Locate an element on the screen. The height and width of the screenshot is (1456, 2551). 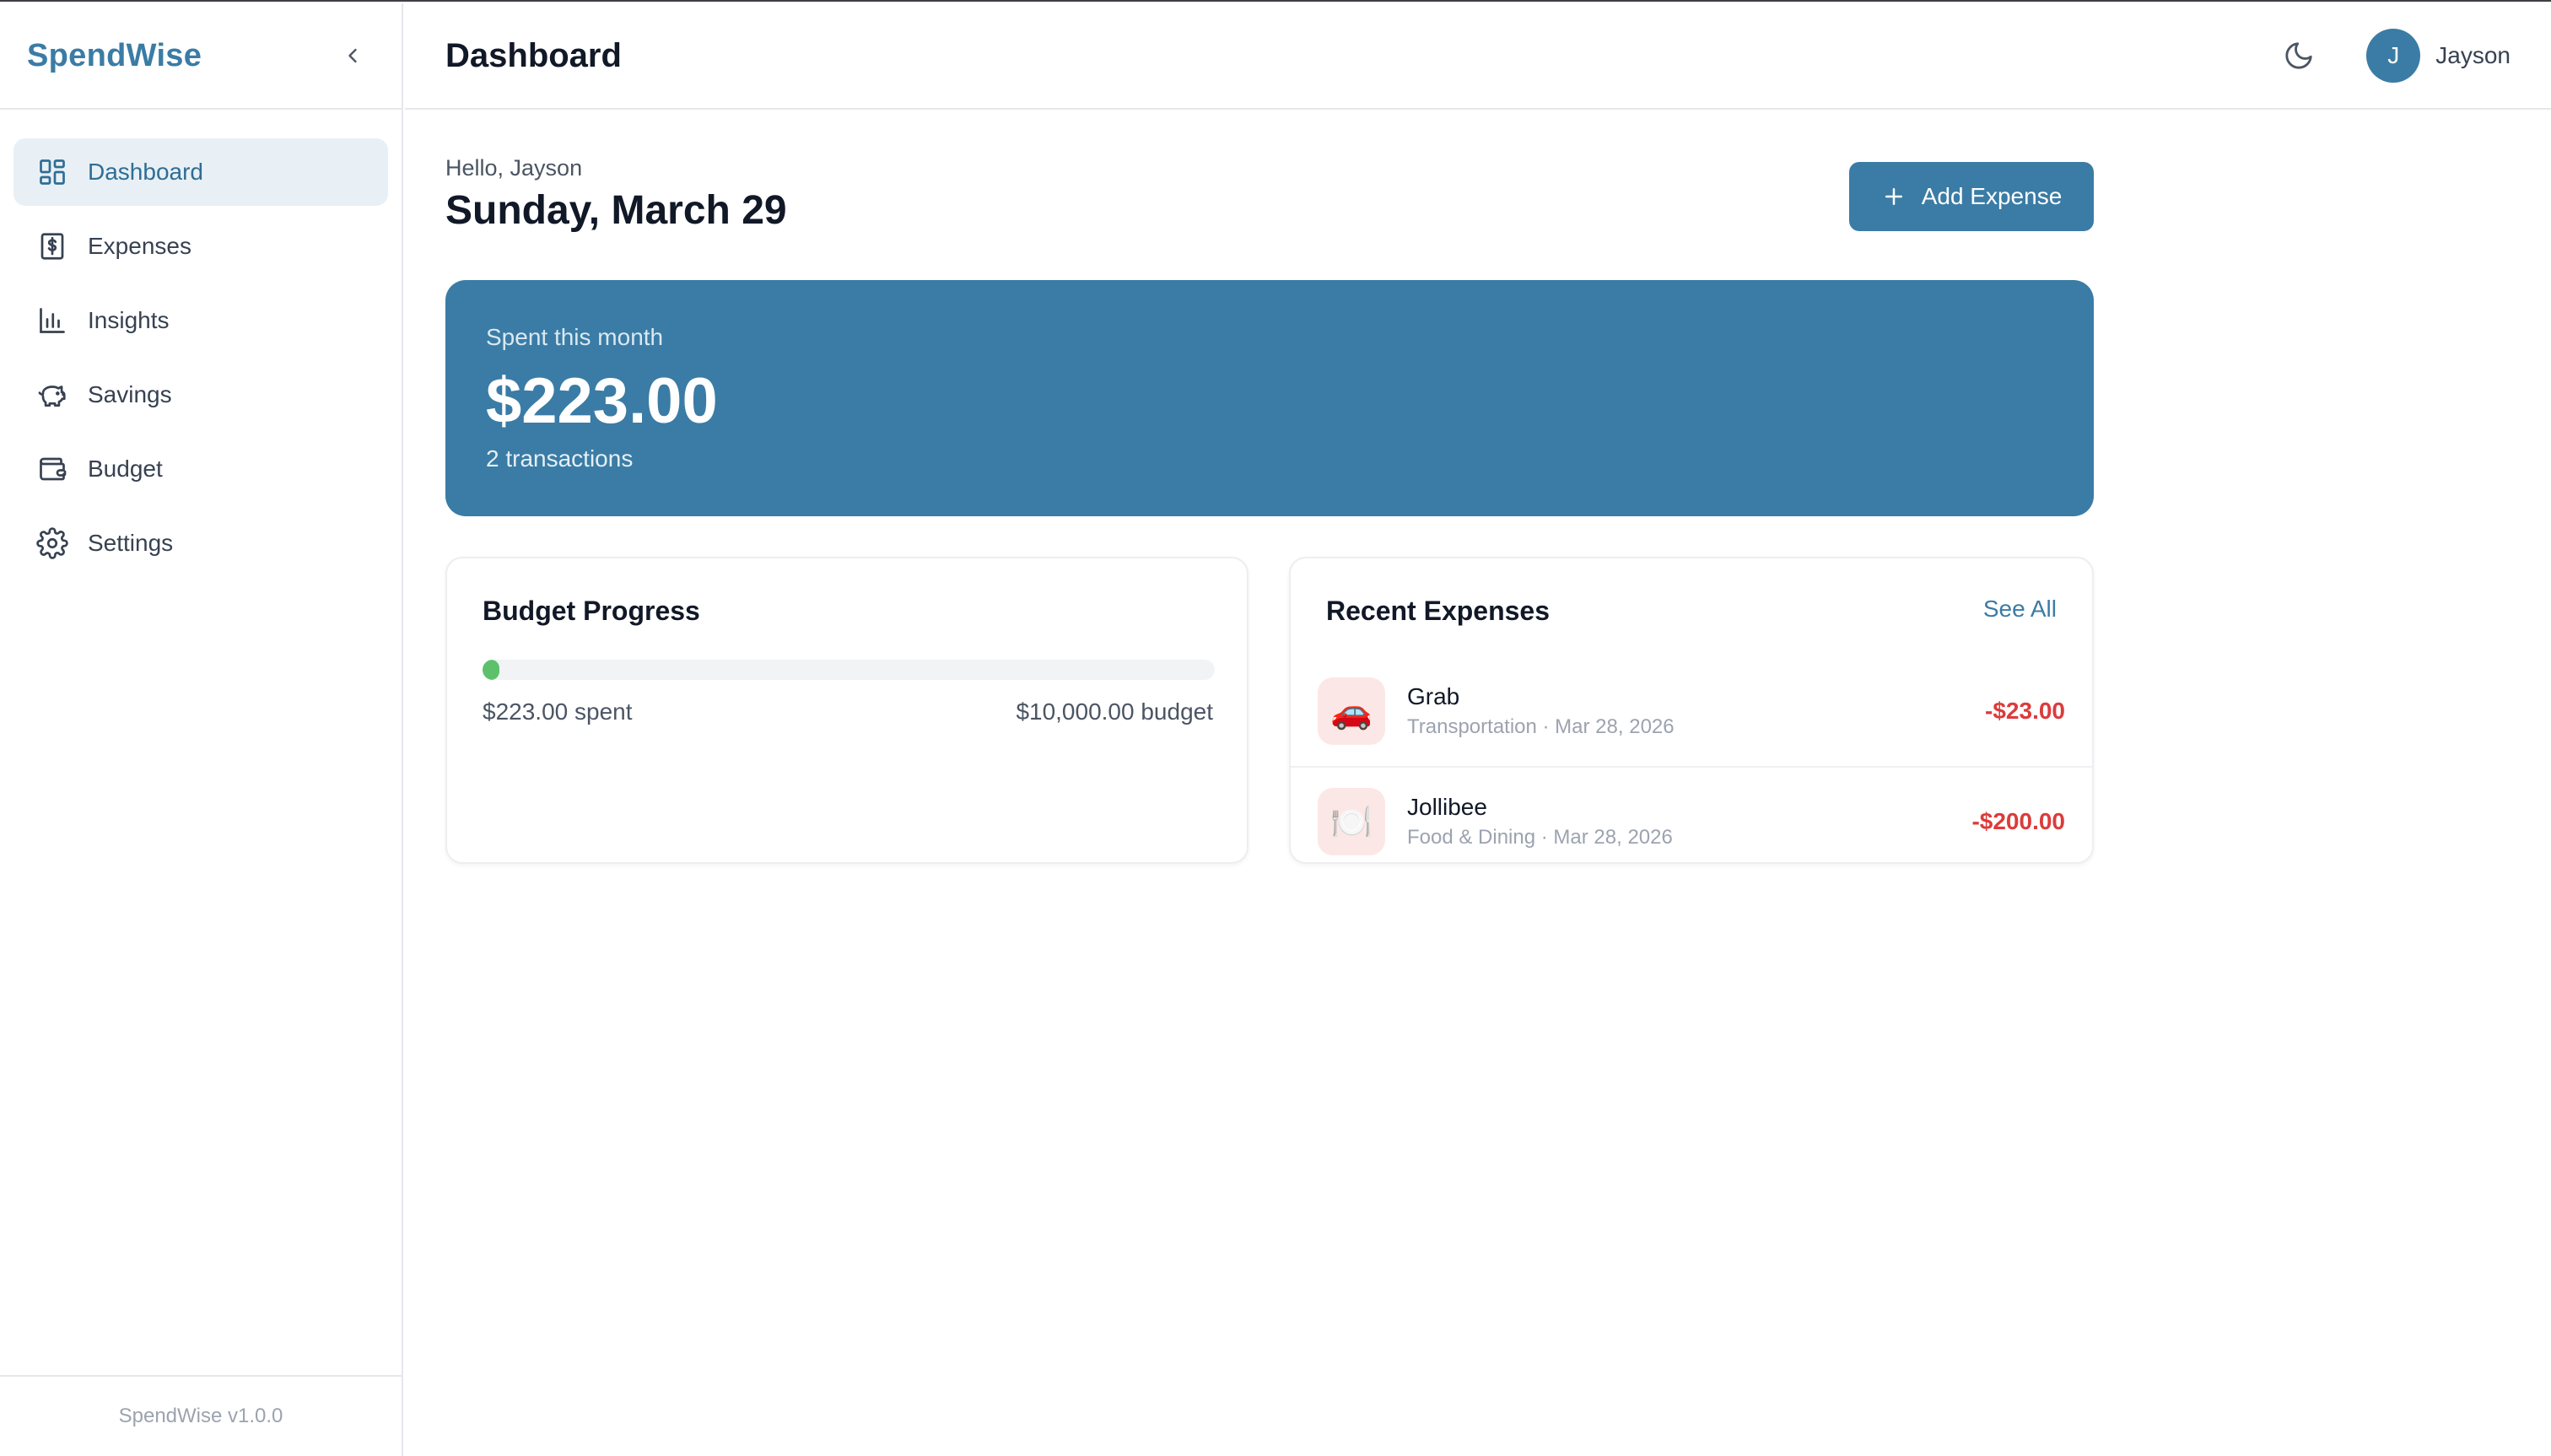
theme-toggle-button is located at coordinates (2298, 56).